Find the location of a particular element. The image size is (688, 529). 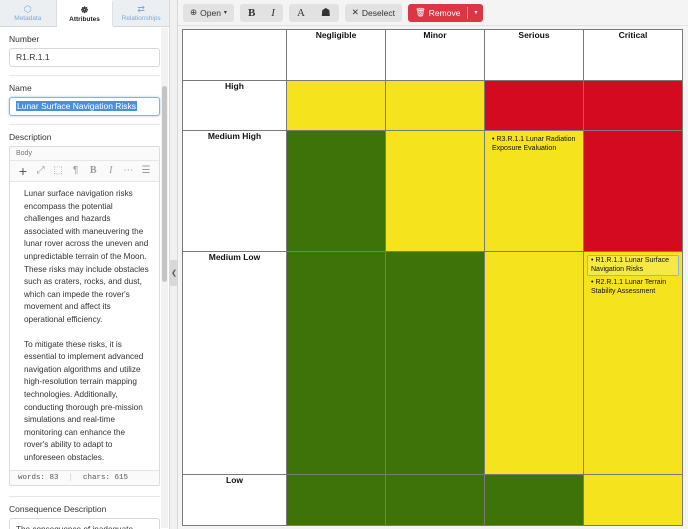

deselect-button-label: Deselect is located at coordinates (378, 12).